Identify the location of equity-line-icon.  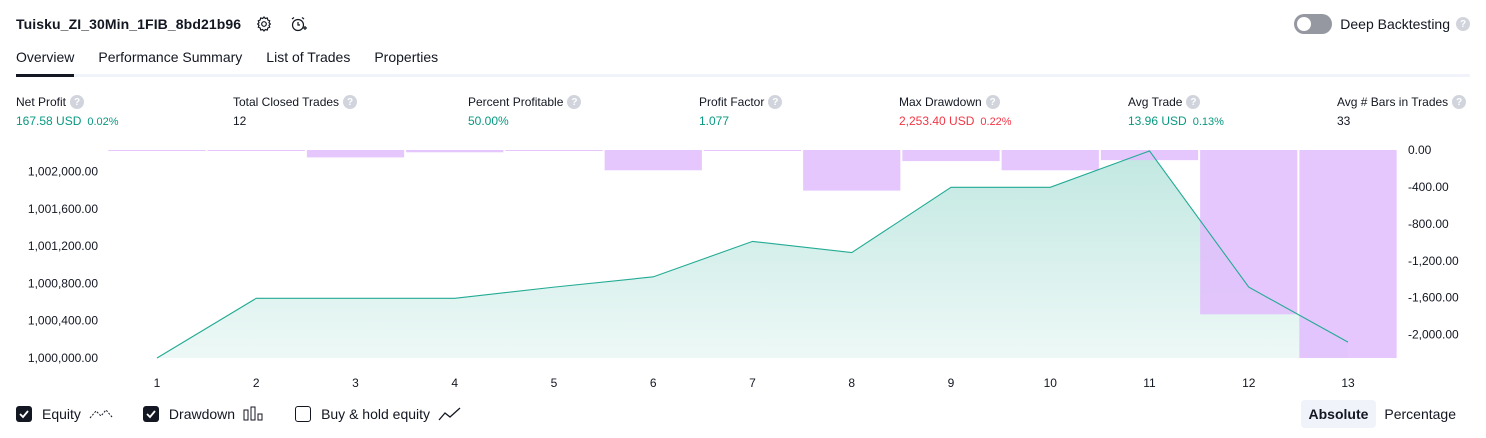
(101, 414).